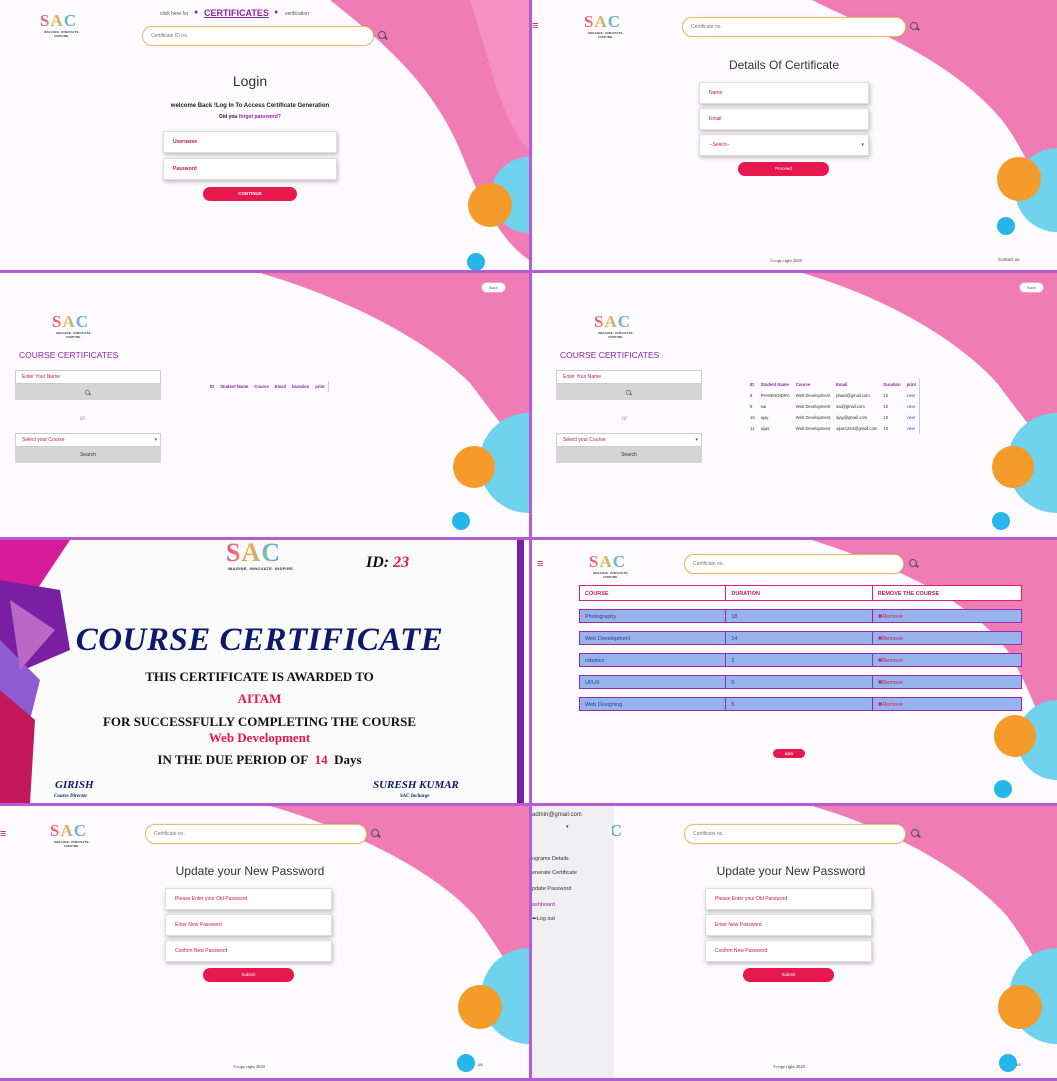 The width and height of the screenshot is (1057, 1081). What do you see at coordinates (551, 889) in the screenshot?
I see `sidebar-item-update-password: pdate Password` at bounding box center [551, 889].